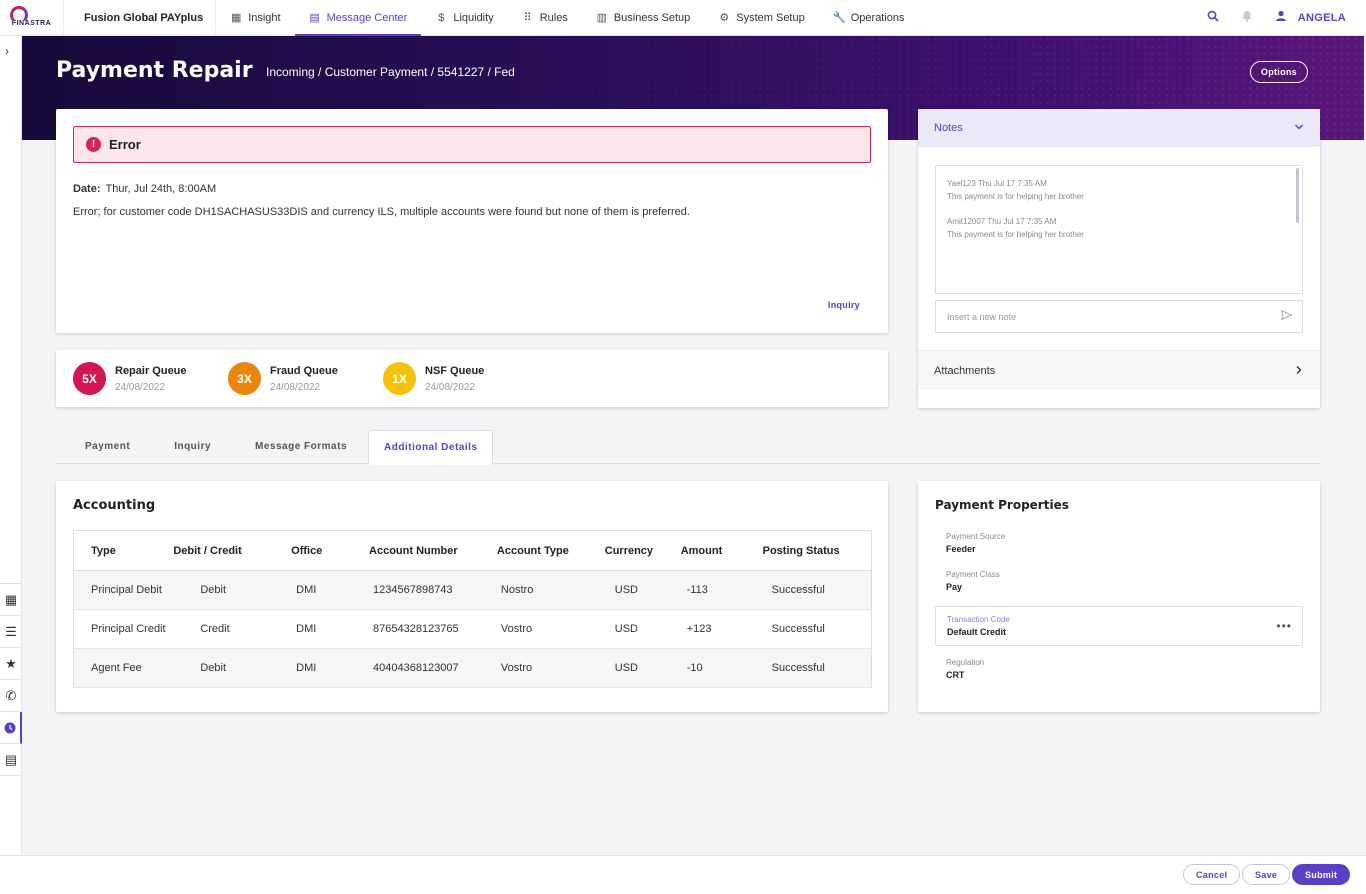  I want to click on property-transaction-code: Transaction Code Default Credit •••, so click(1119, 626).